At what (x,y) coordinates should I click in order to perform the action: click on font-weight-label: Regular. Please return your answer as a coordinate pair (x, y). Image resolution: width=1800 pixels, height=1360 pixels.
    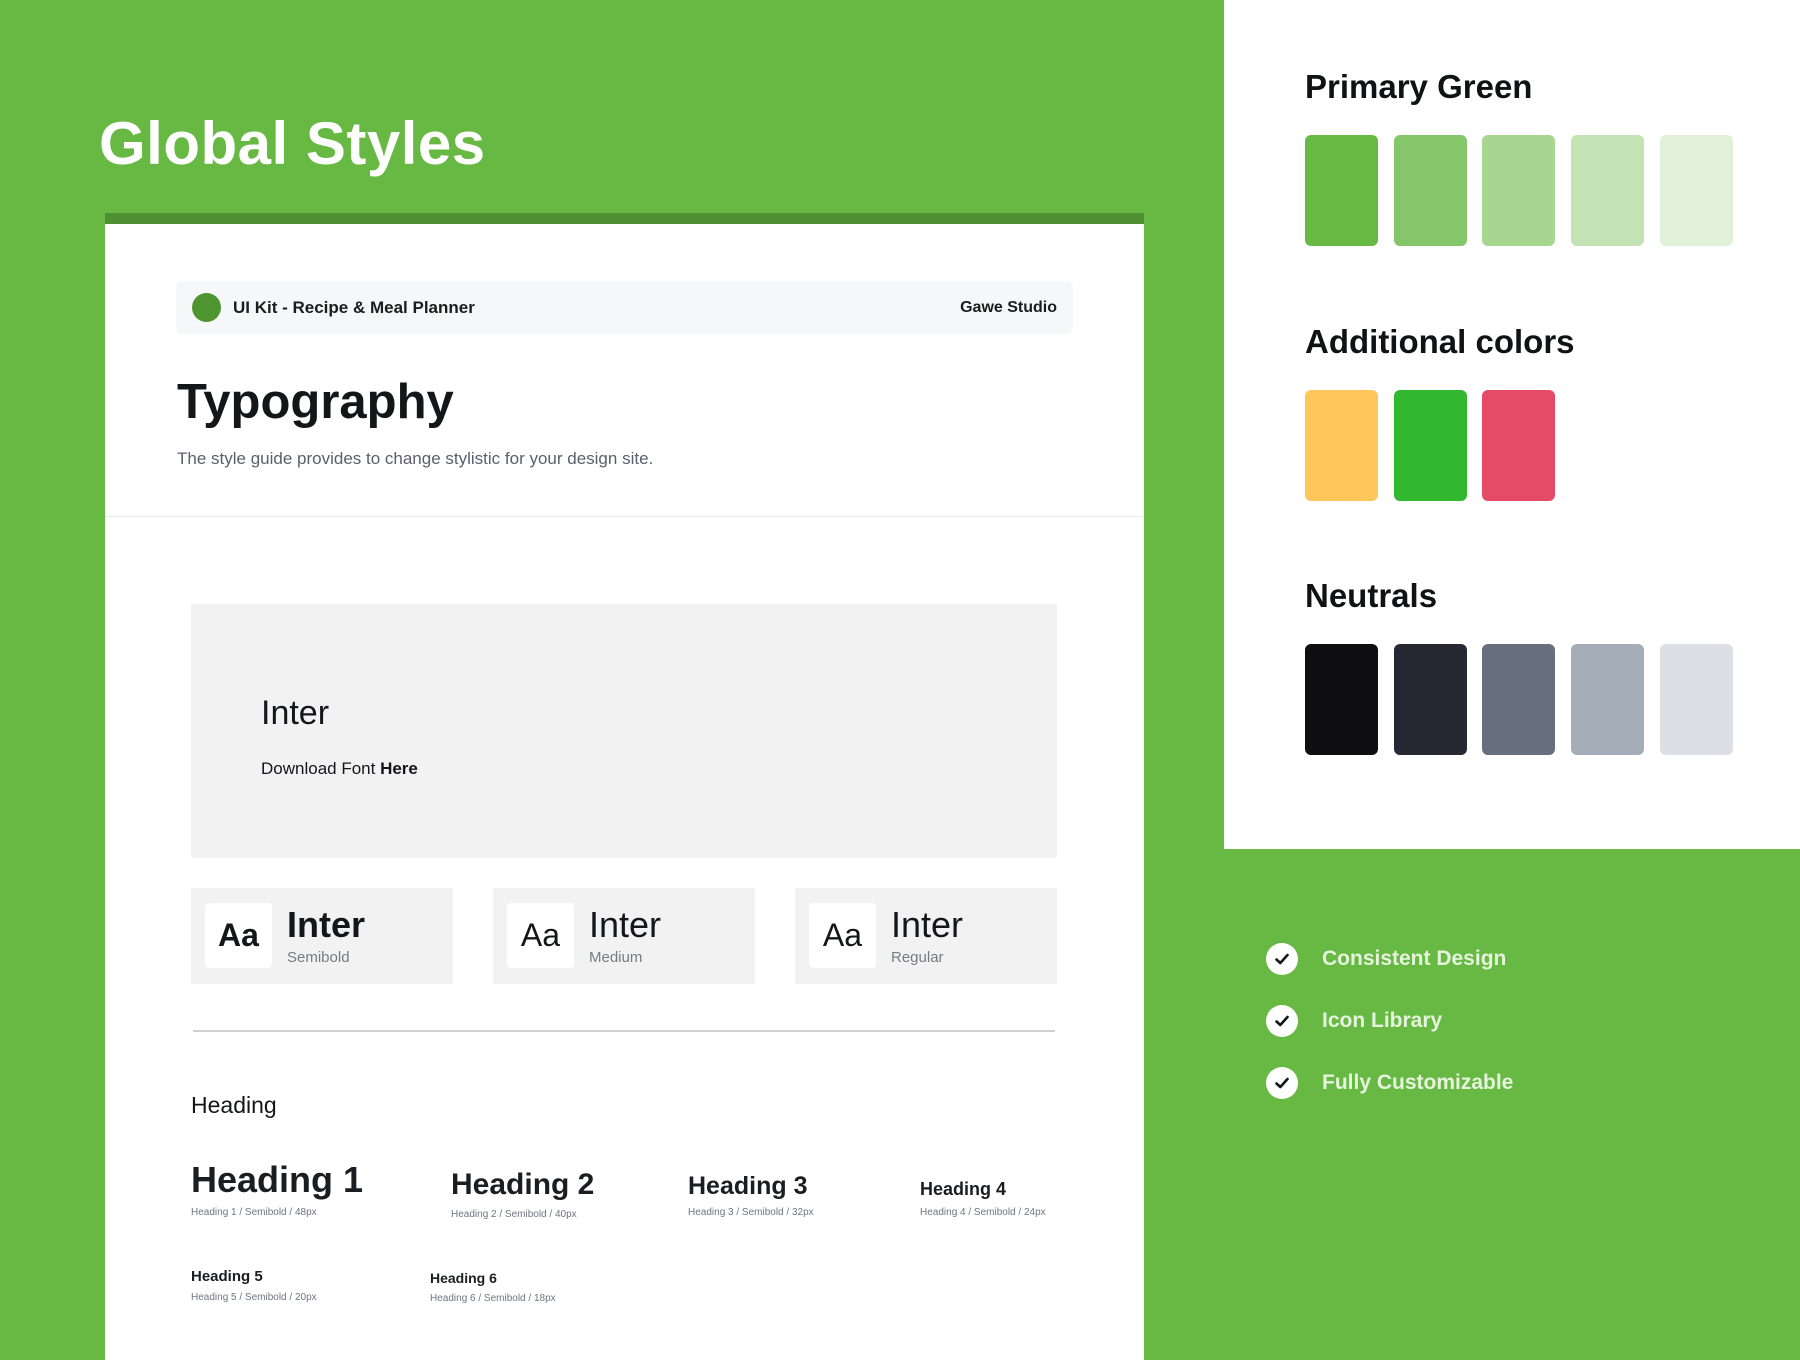
    Looking at the image, I should click on (917, 957).